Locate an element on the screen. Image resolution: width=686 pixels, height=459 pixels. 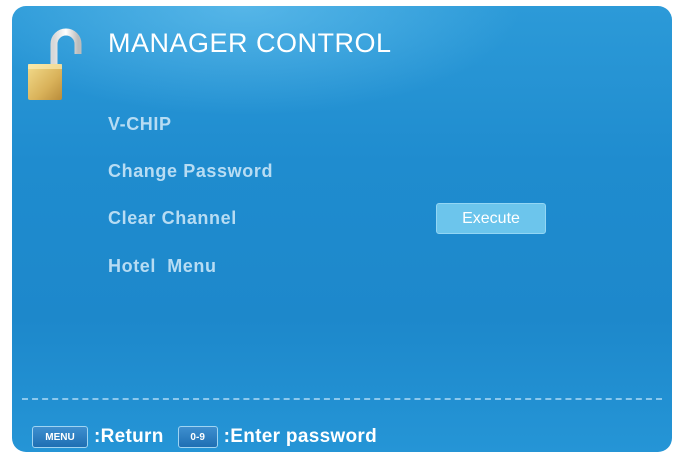
page-title: MANAGER CONTROL is located at coordinates (250, 43).